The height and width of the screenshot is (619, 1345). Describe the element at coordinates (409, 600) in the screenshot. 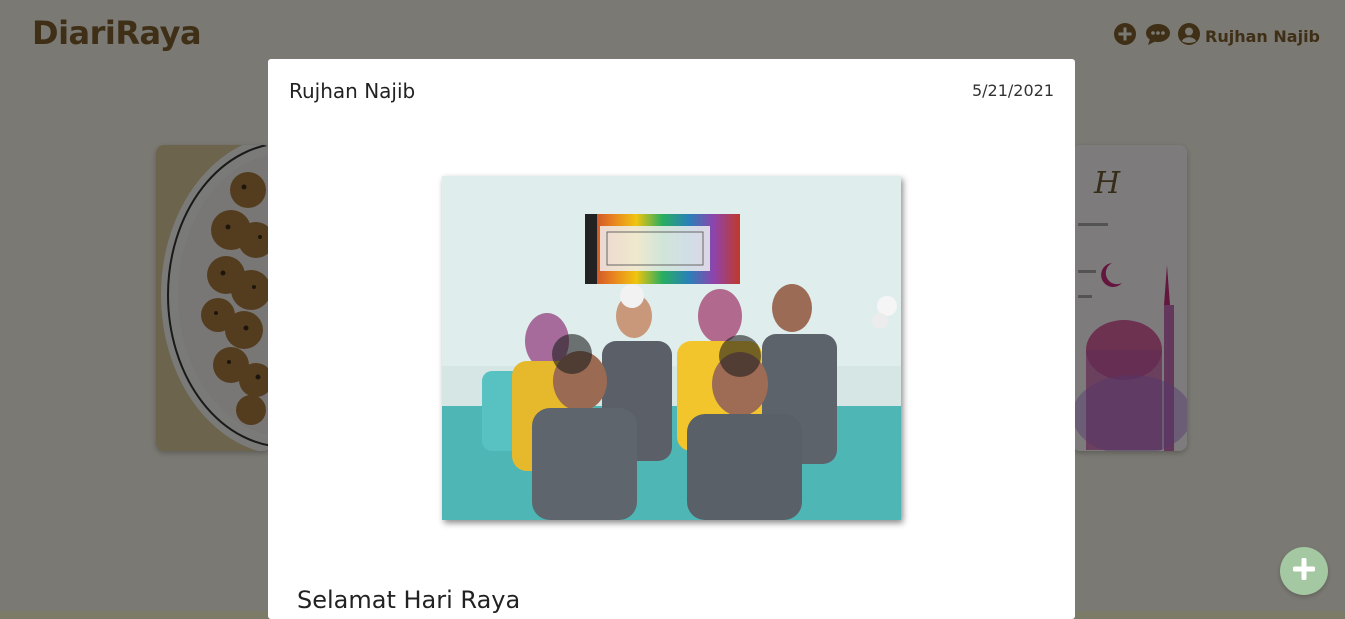

I see `post-title: Selamat Hari Raya` at that location.